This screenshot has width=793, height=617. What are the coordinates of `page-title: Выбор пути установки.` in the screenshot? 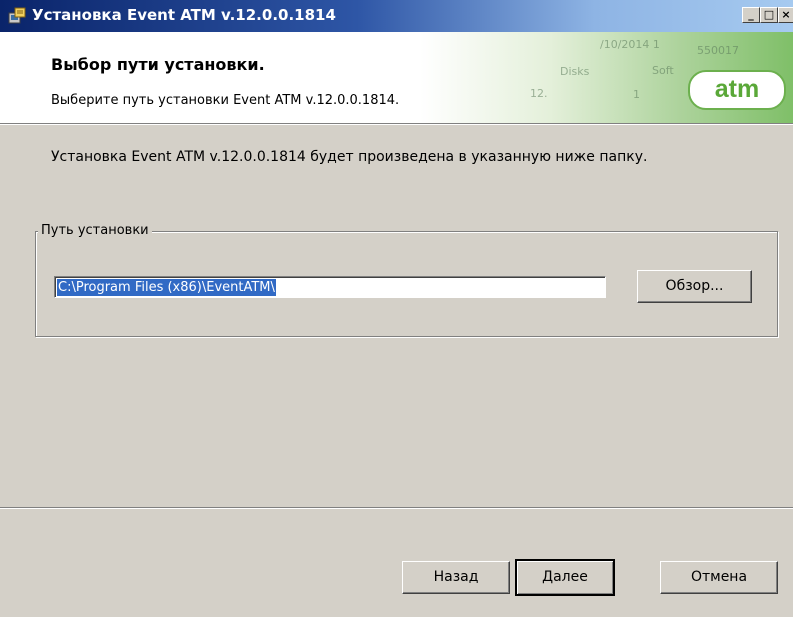 It's located at (158, 64).